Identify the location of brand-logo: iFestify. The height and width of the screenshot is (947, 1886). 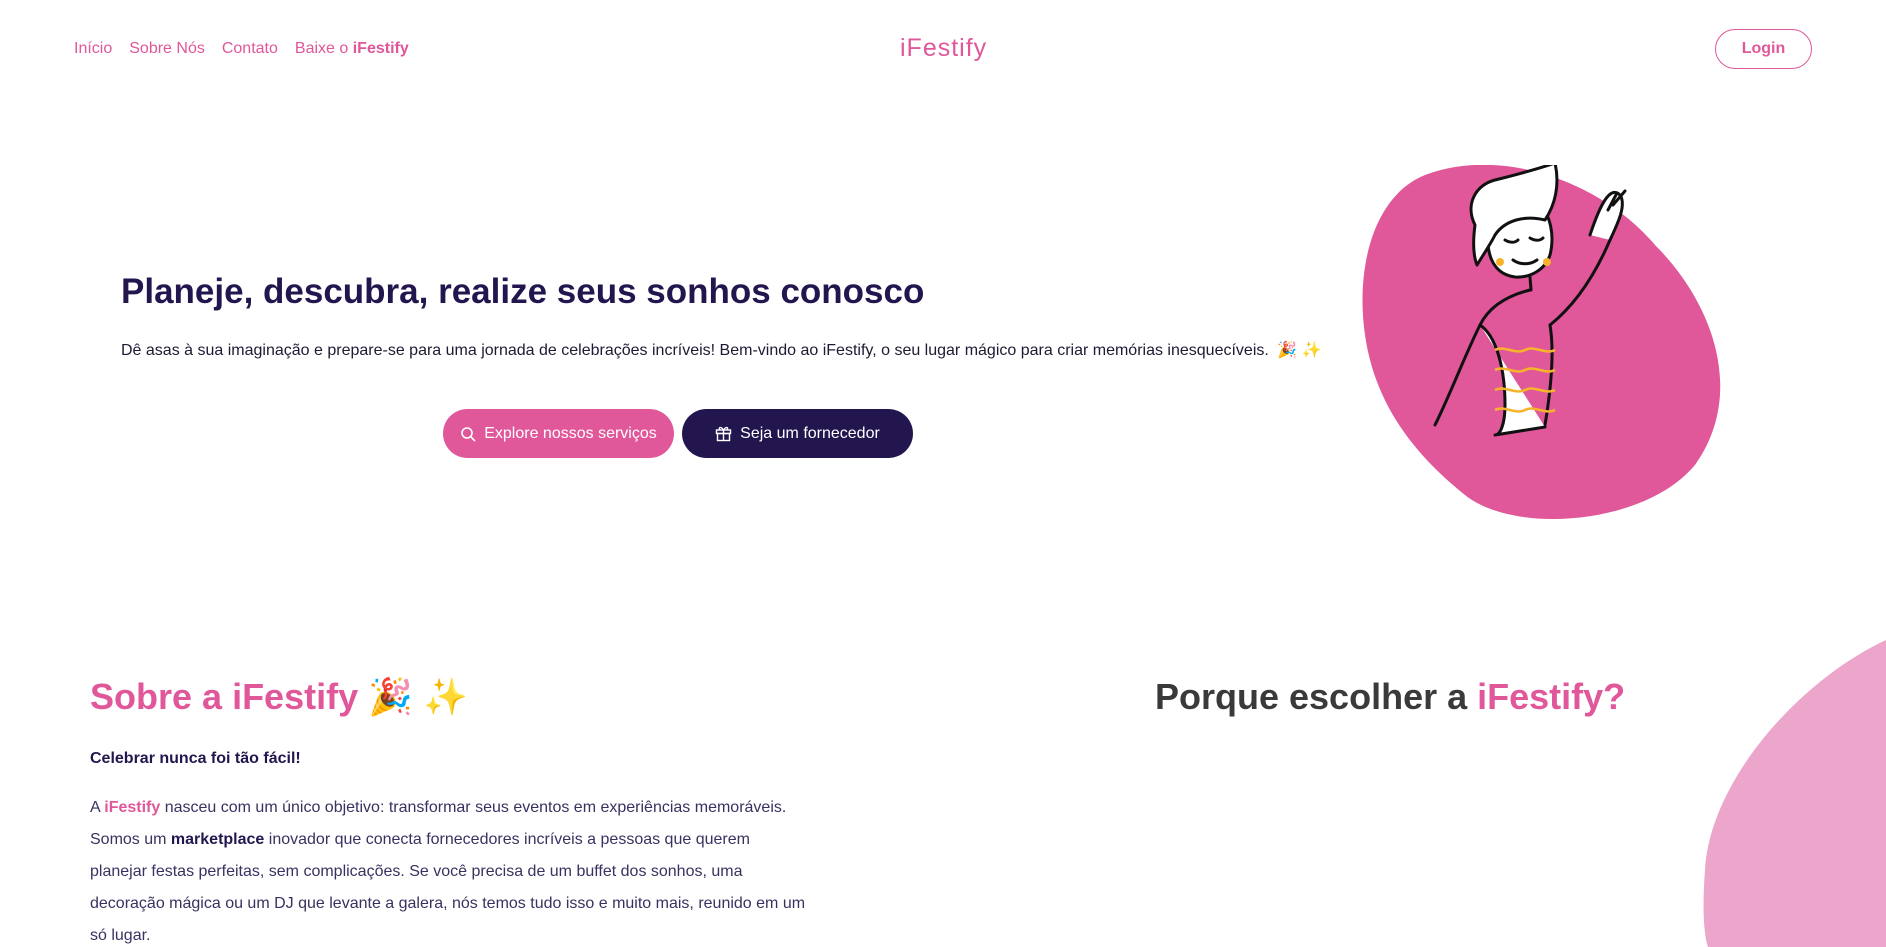
(943, 48).